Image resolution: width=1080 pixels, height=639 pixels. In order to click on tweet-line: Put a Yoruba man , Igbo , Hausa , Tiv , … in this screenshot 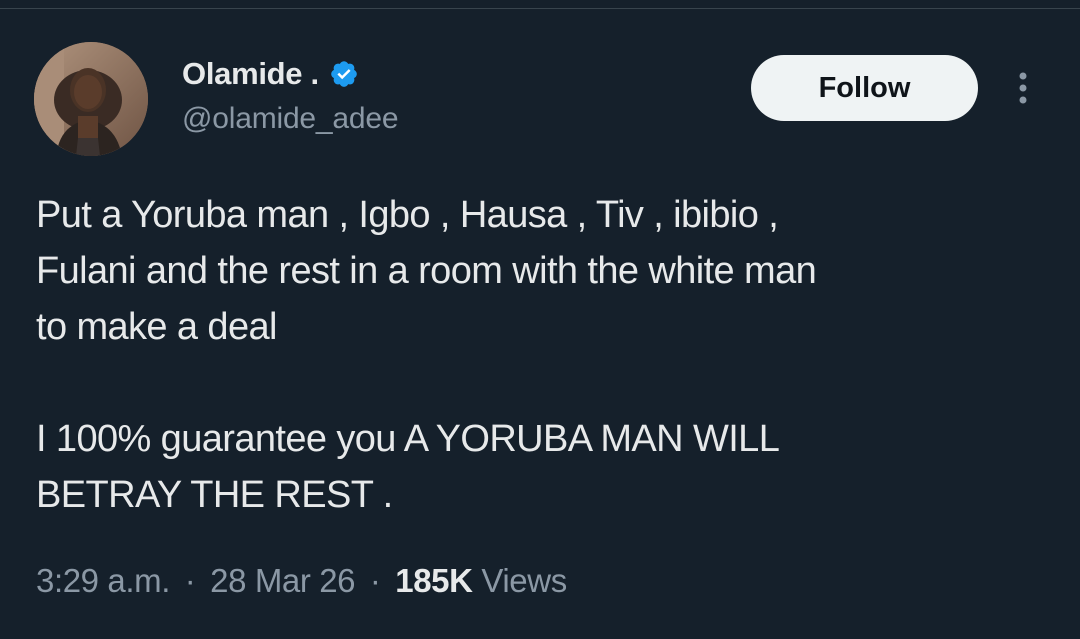, I will do `click(407, 215)`.